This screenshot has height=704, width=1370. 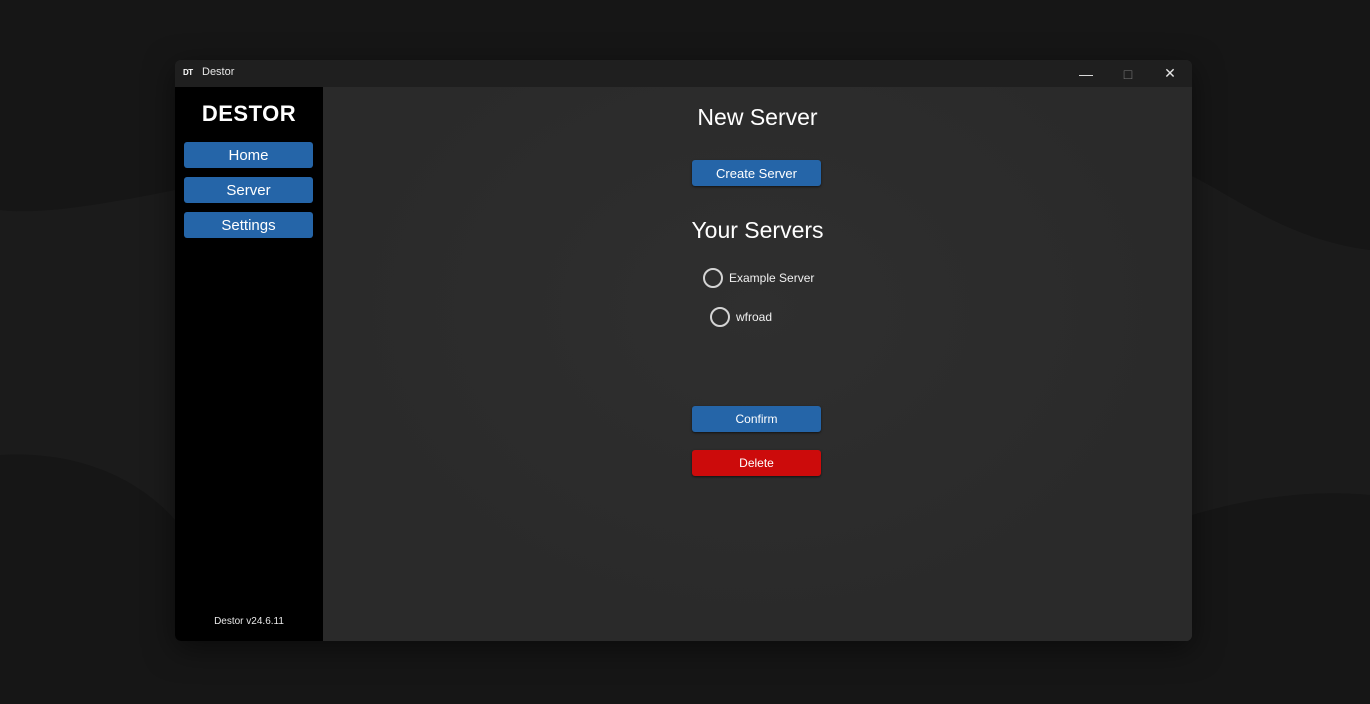 I want to click on delete-label: Delete, so click(x=756, y=463).